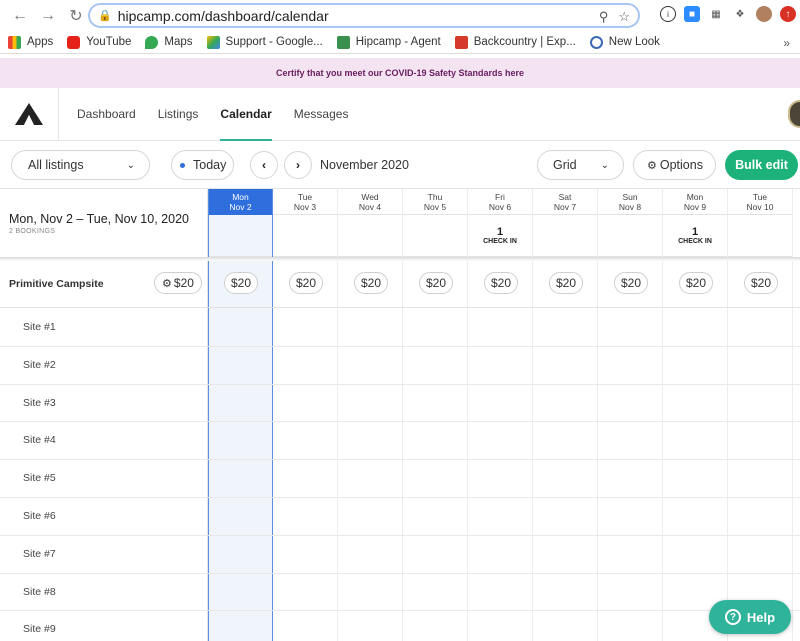  Describe the element at coordinates (692, 14) in the screenshot. I see `zoom-extension-icon: ■` at that location.